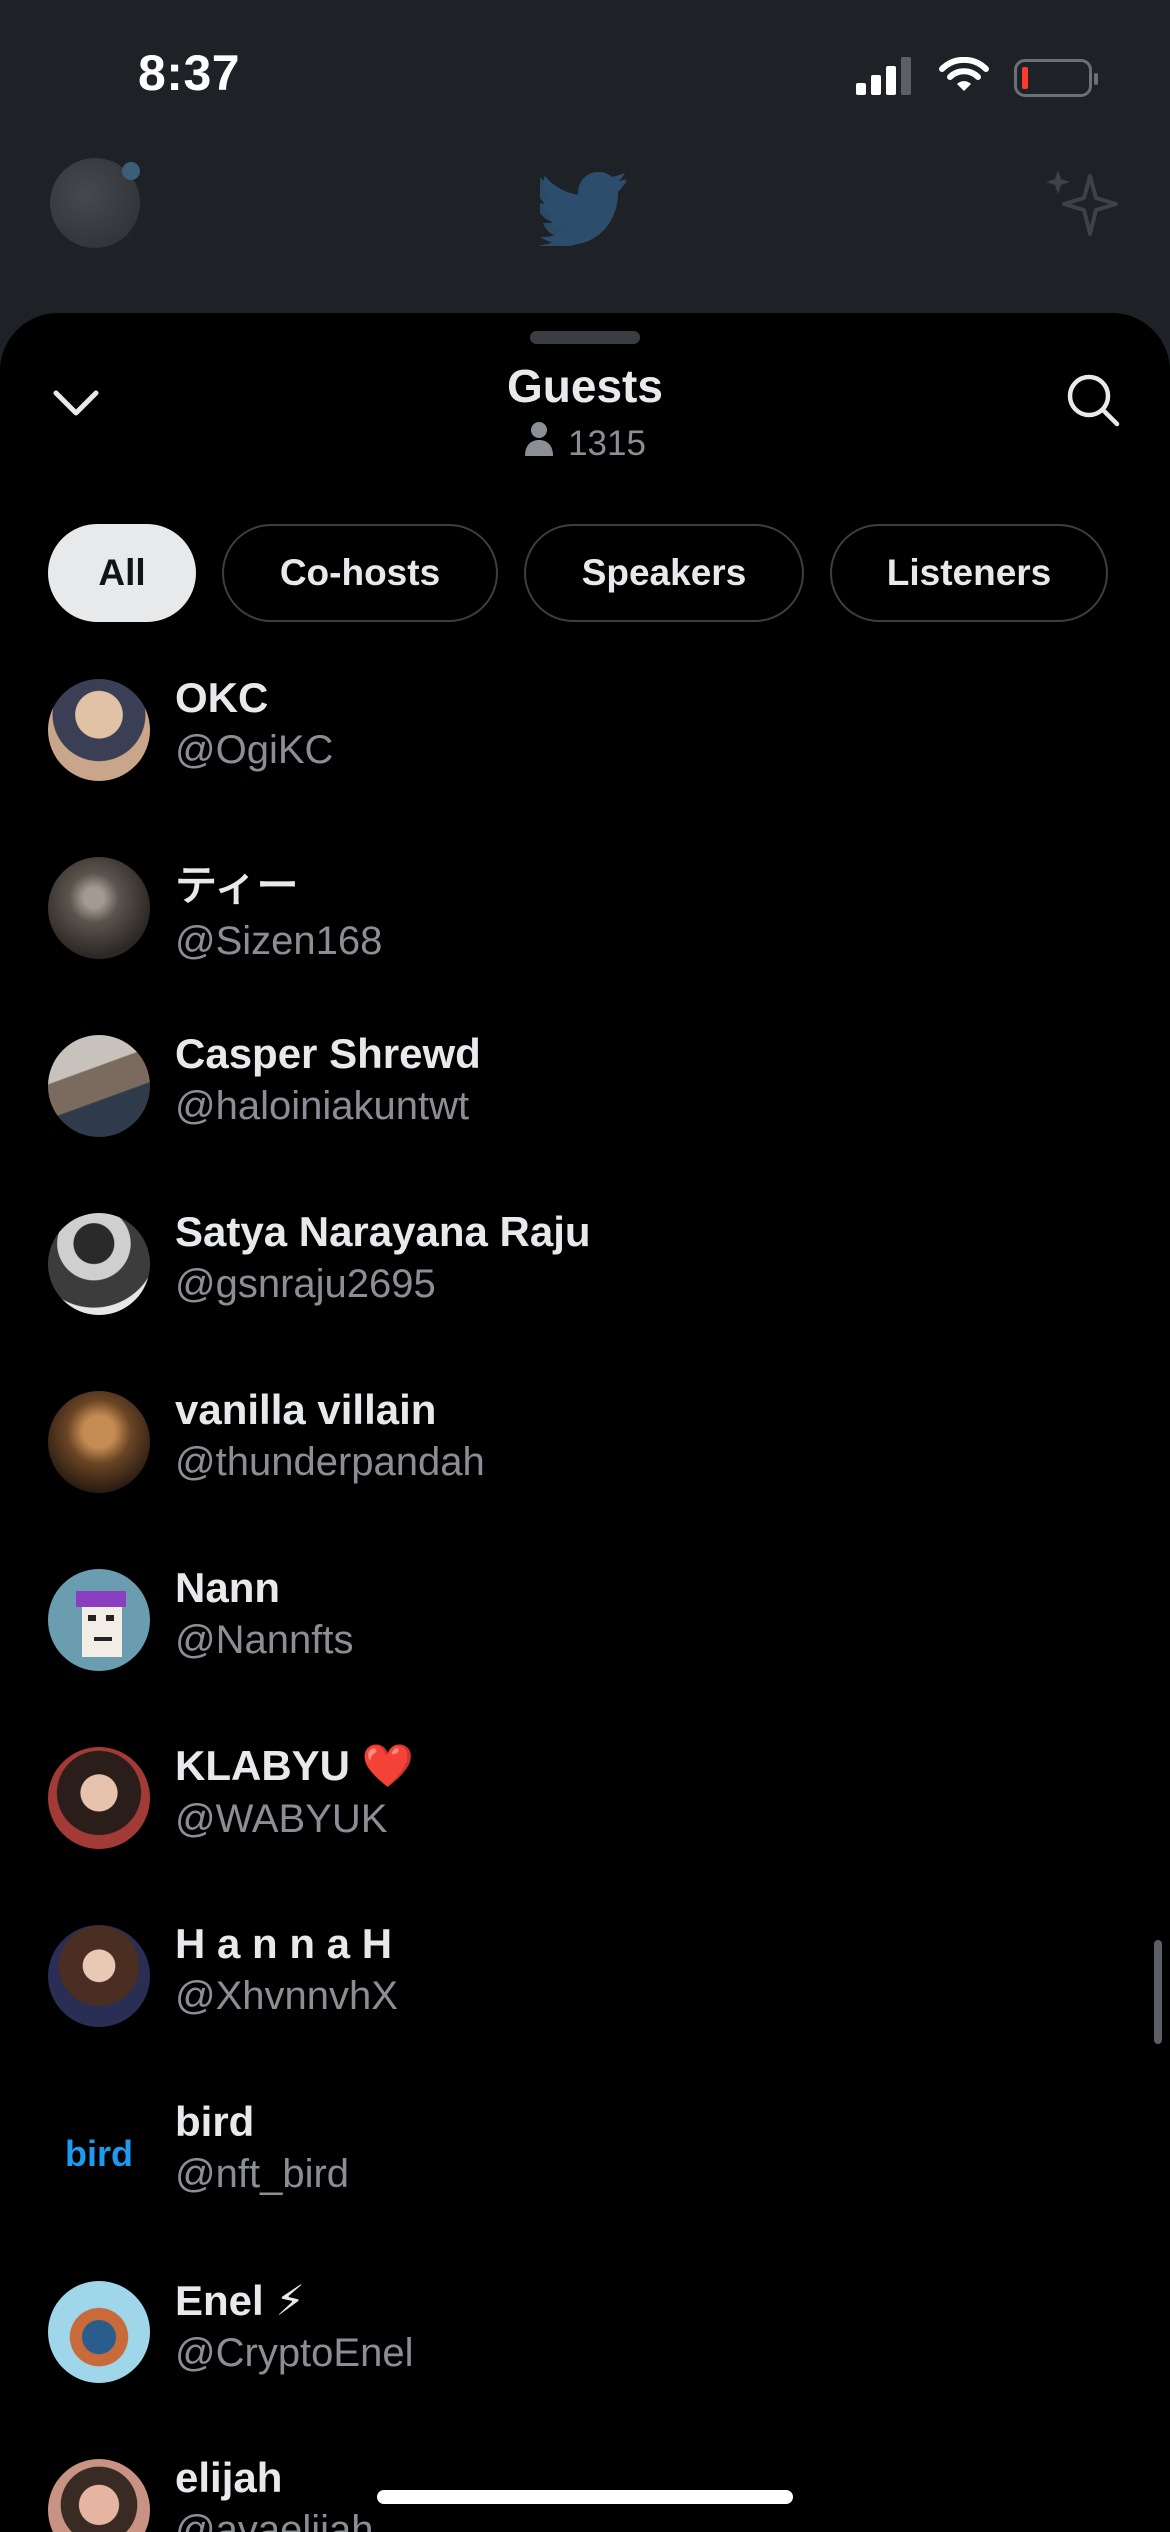  What do you see at coordinates (330, 1462) in the screenshot?
I see `handle: @thunderpandah` at bounding box center [330, 1462].